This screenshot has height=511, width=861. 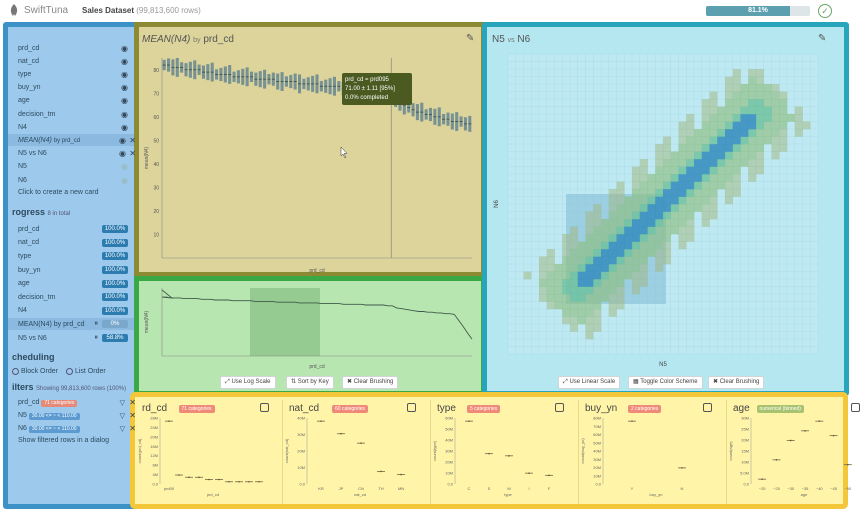 What do you see at coordinates (744, 473) in the screenshot?
I see `y-tick-label: 5.0M` at bounding box center [744, 473].